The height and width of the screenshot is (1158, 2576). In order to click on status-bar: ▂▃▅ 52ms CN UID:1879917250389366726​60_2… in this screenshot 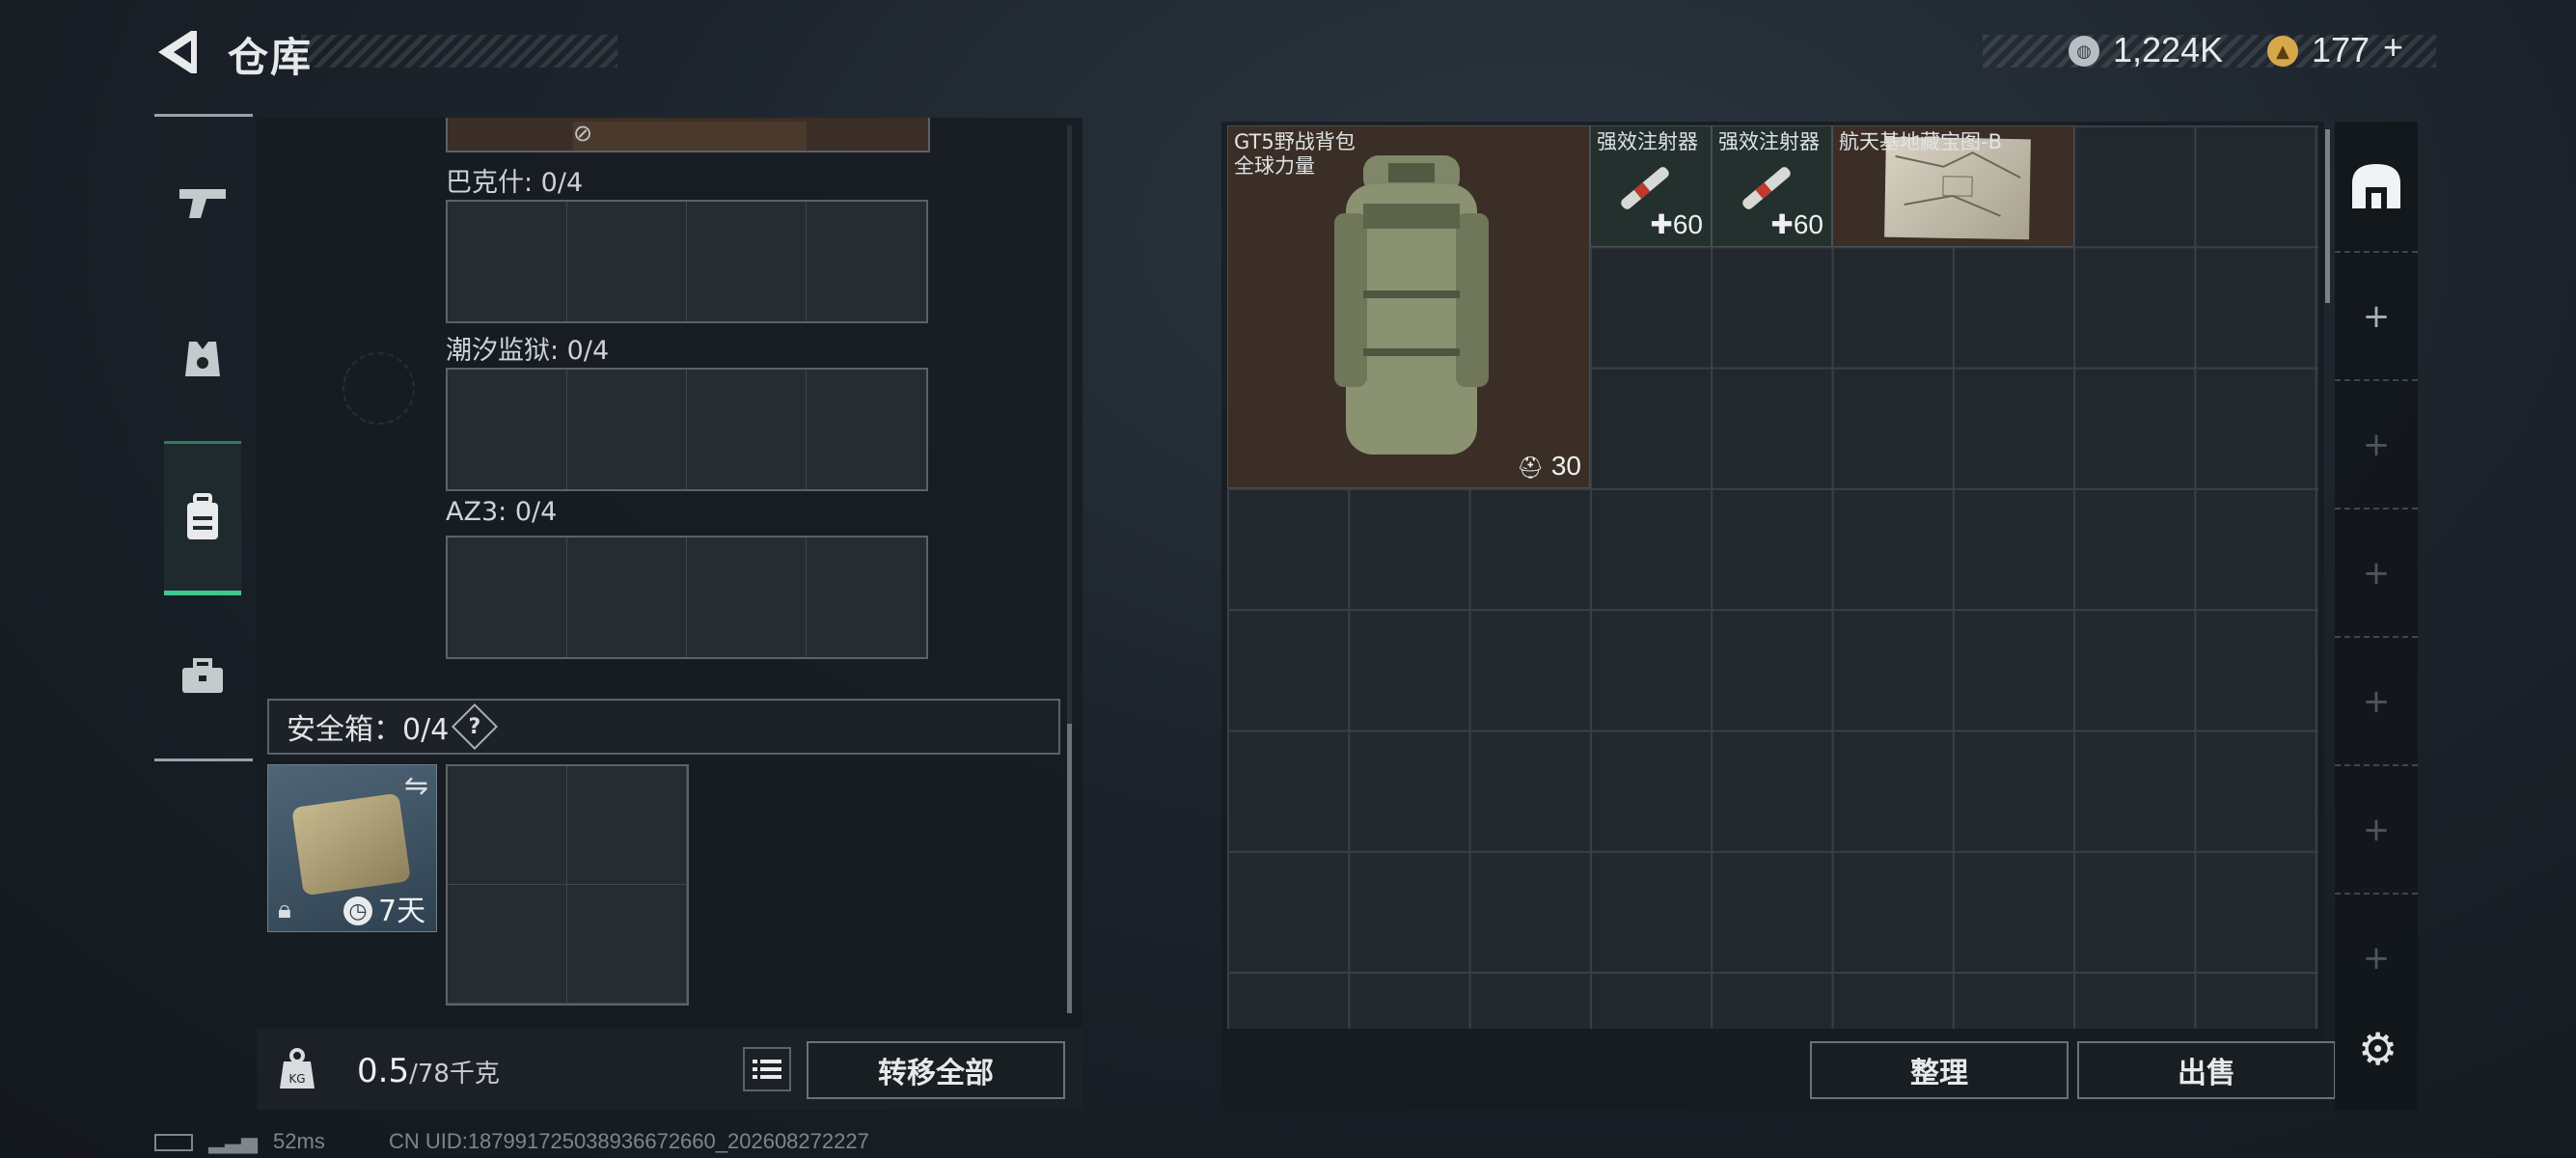, I will do `click(511, 1141)`.